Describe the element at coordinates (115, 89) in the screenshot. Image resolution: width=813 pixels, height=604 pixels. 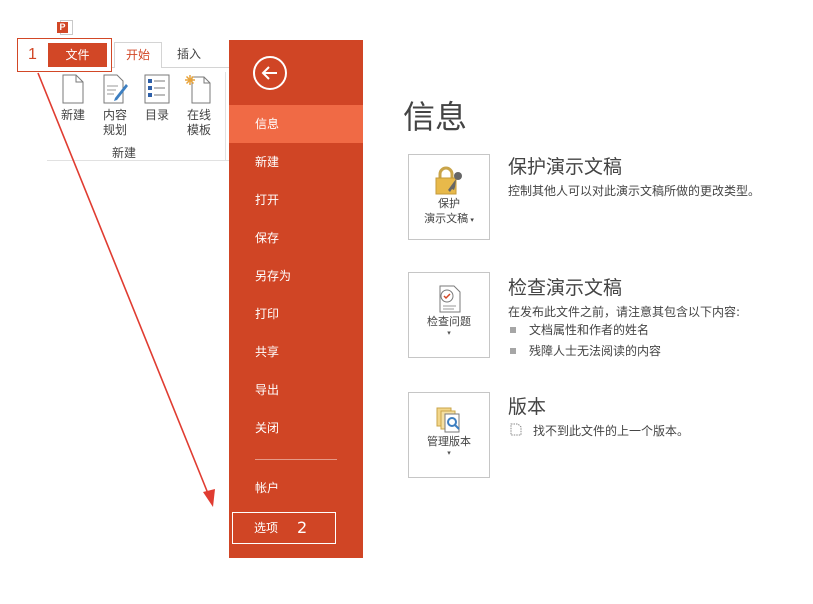
I see `content-plan-icon` at that location.